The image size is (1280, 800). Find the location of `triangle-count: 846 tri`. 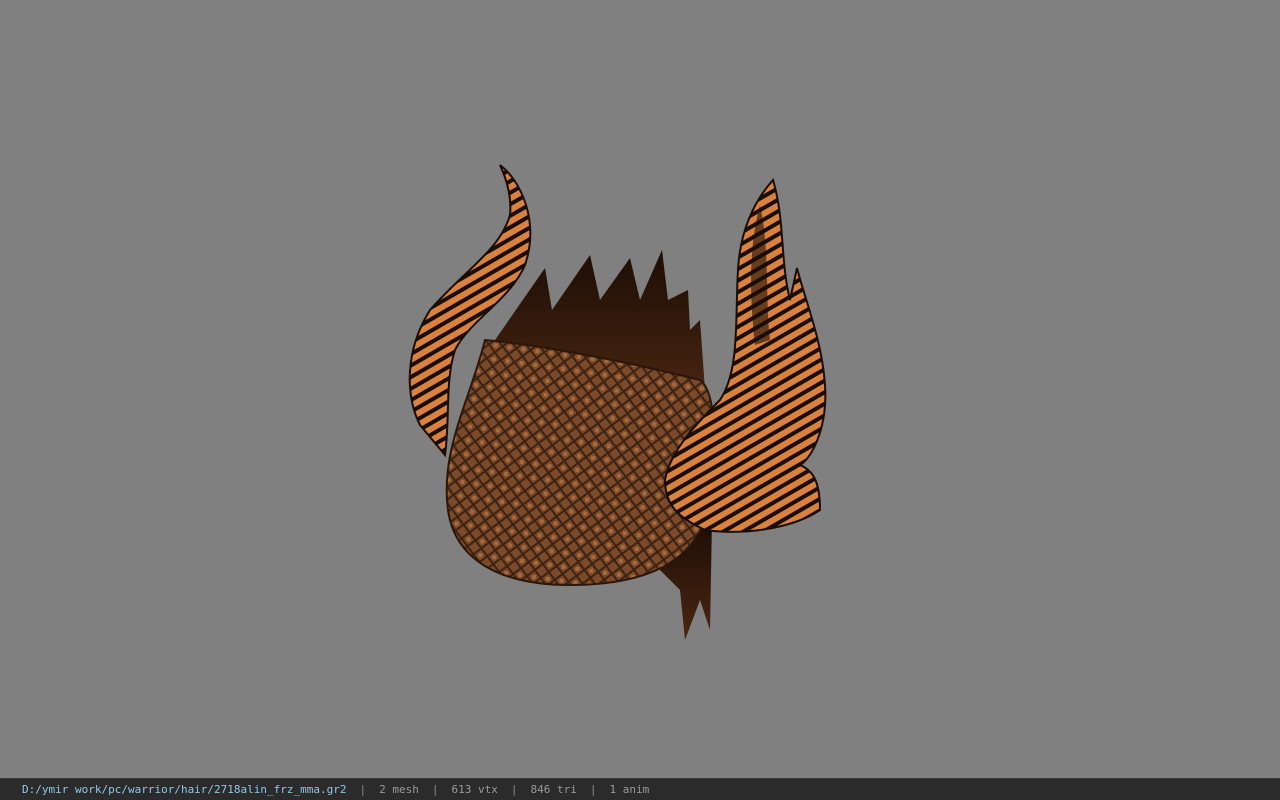

triangle-count: 846 tri is located at coordinates (553, 789).